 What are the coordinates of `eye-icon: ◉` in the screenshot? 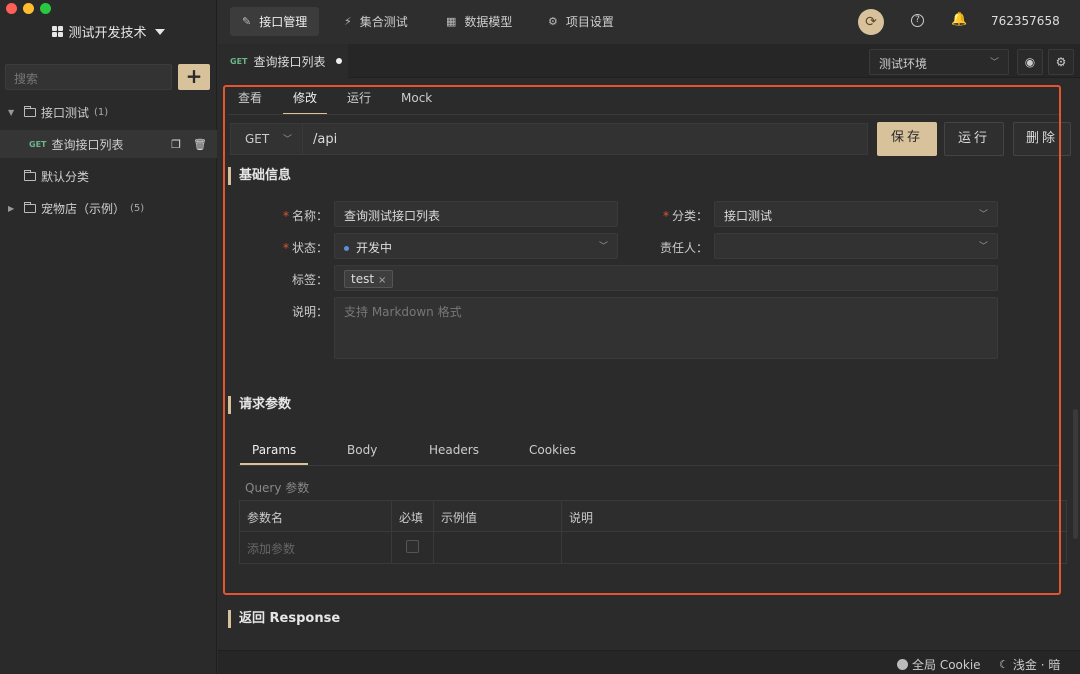 It's located at (1030, 62).